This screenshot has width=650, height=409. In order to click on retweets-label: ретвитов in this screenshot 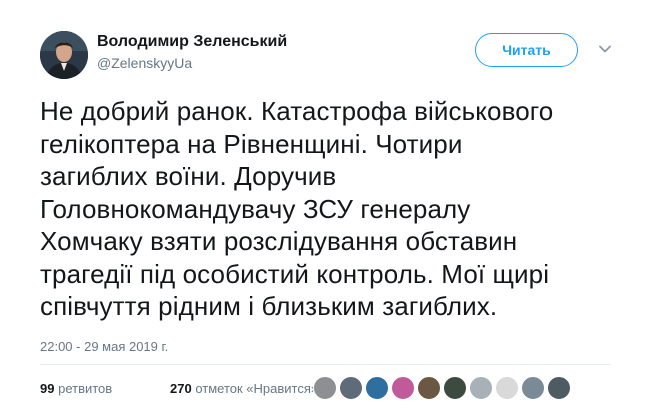, I will do `click(85, 388)`.